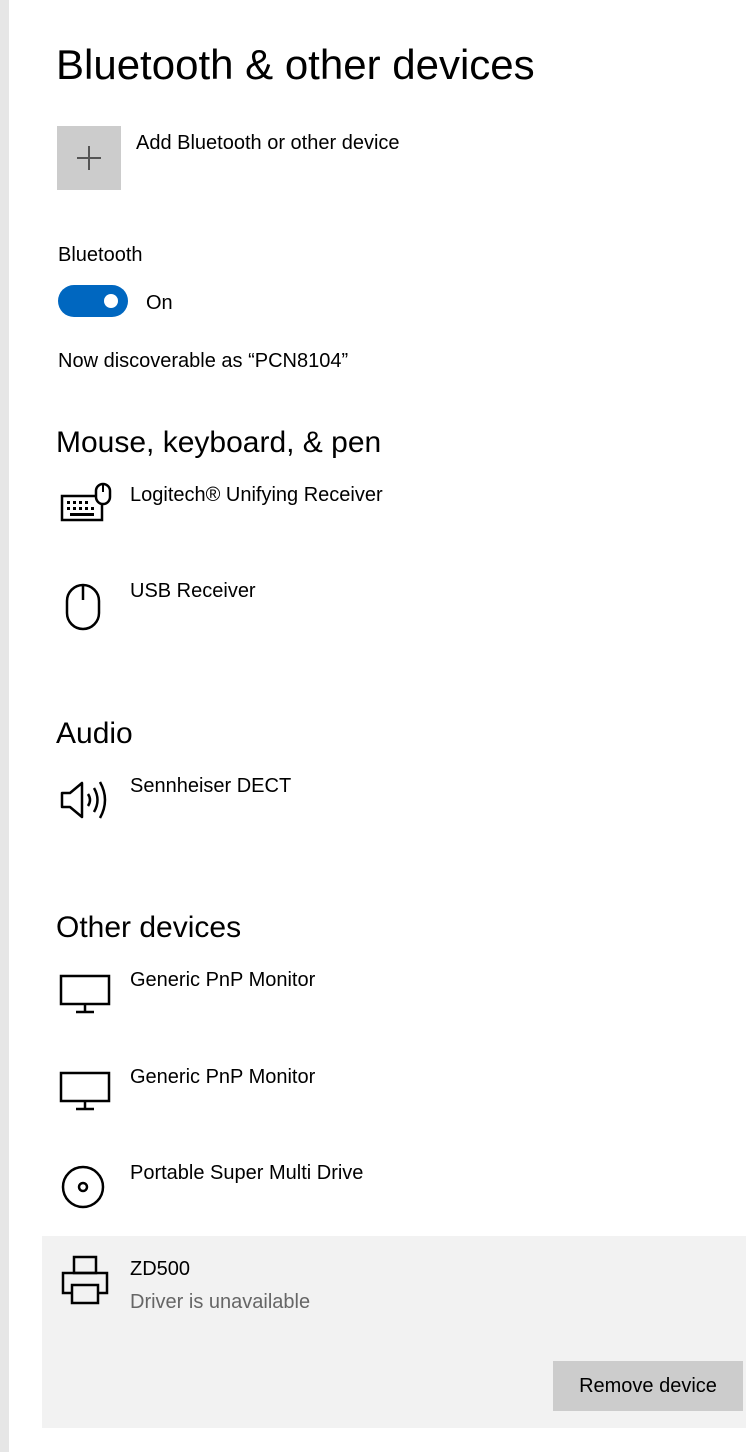 The height and width of the screenshot is (1452, 746). I want to click on plus-icon, so click(89, 158).